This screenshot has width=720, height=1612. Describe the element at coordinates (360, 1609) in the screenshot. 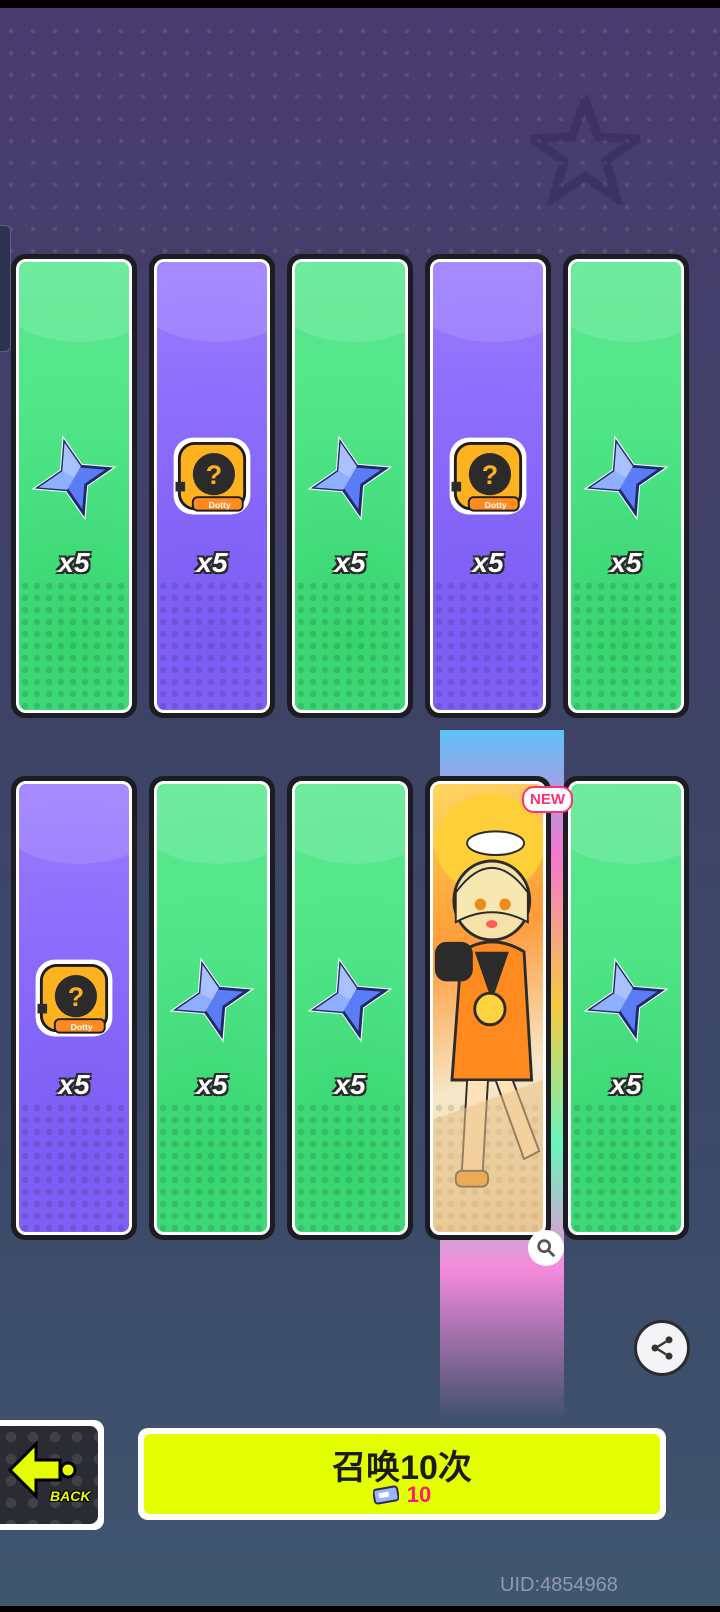

I see `bottom-bar` at that location.